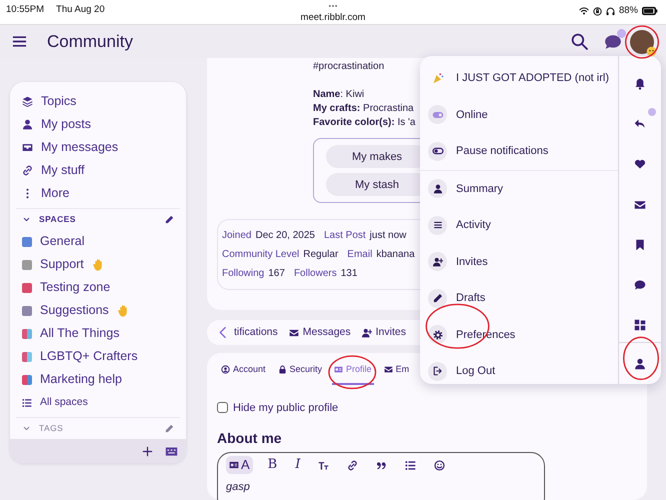  Describe the element at coordinates (90, 41) in the screenshot. I see `page-title: Community` at that location.